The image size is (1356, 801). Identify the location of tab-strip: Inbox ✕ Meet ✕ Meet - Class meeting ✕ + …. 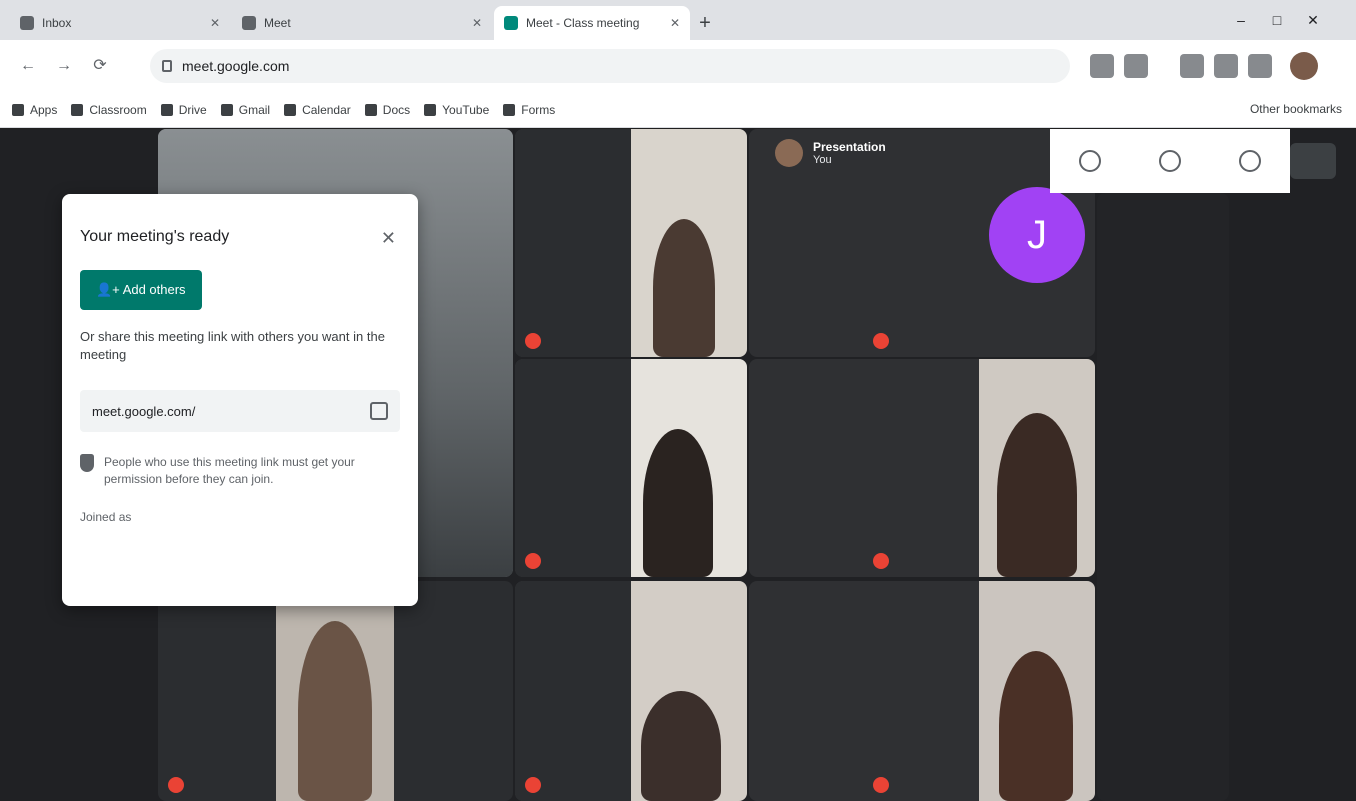
(678, 20).